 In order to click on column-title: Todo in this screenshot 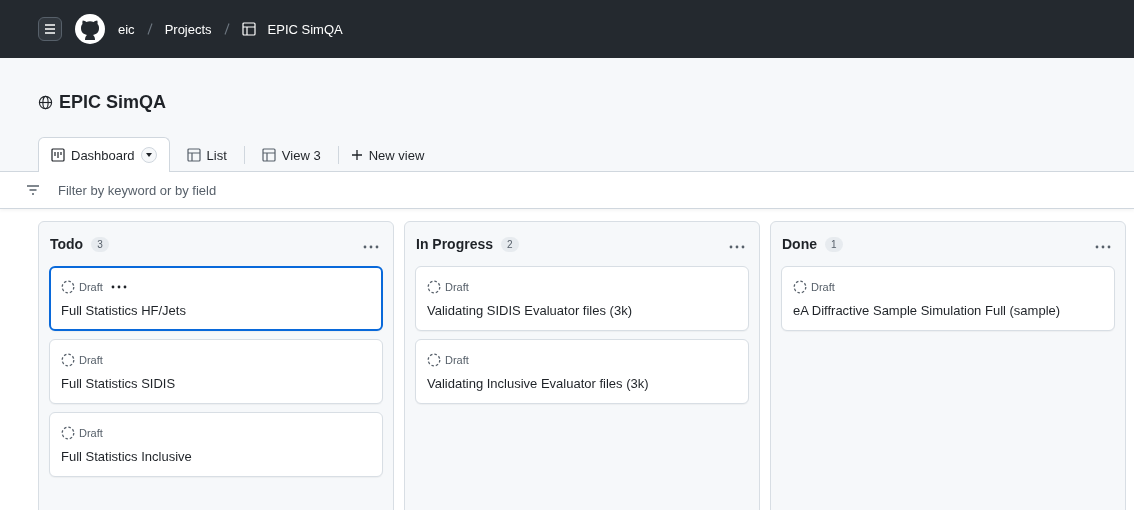, I will do `click(67, 244)`.